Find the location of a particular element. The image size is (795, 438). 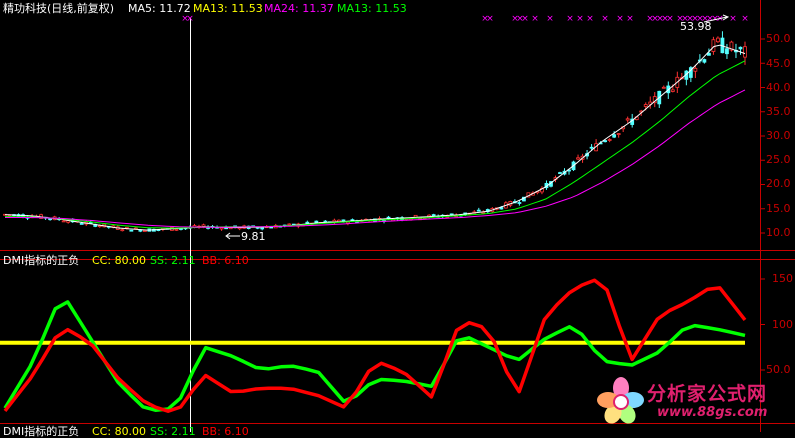

watermark-name: 分析家公式网 is located at coordinates (707, 394).